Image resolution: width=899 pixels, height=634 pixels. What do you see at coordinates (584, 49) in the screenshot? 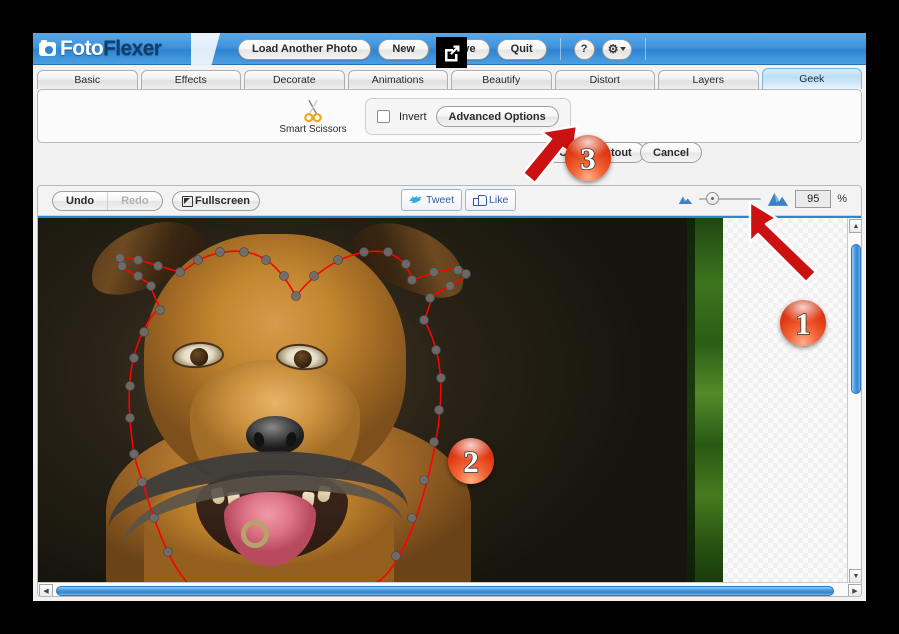
I see `help-button: ?` at bounding box center [584, 49].